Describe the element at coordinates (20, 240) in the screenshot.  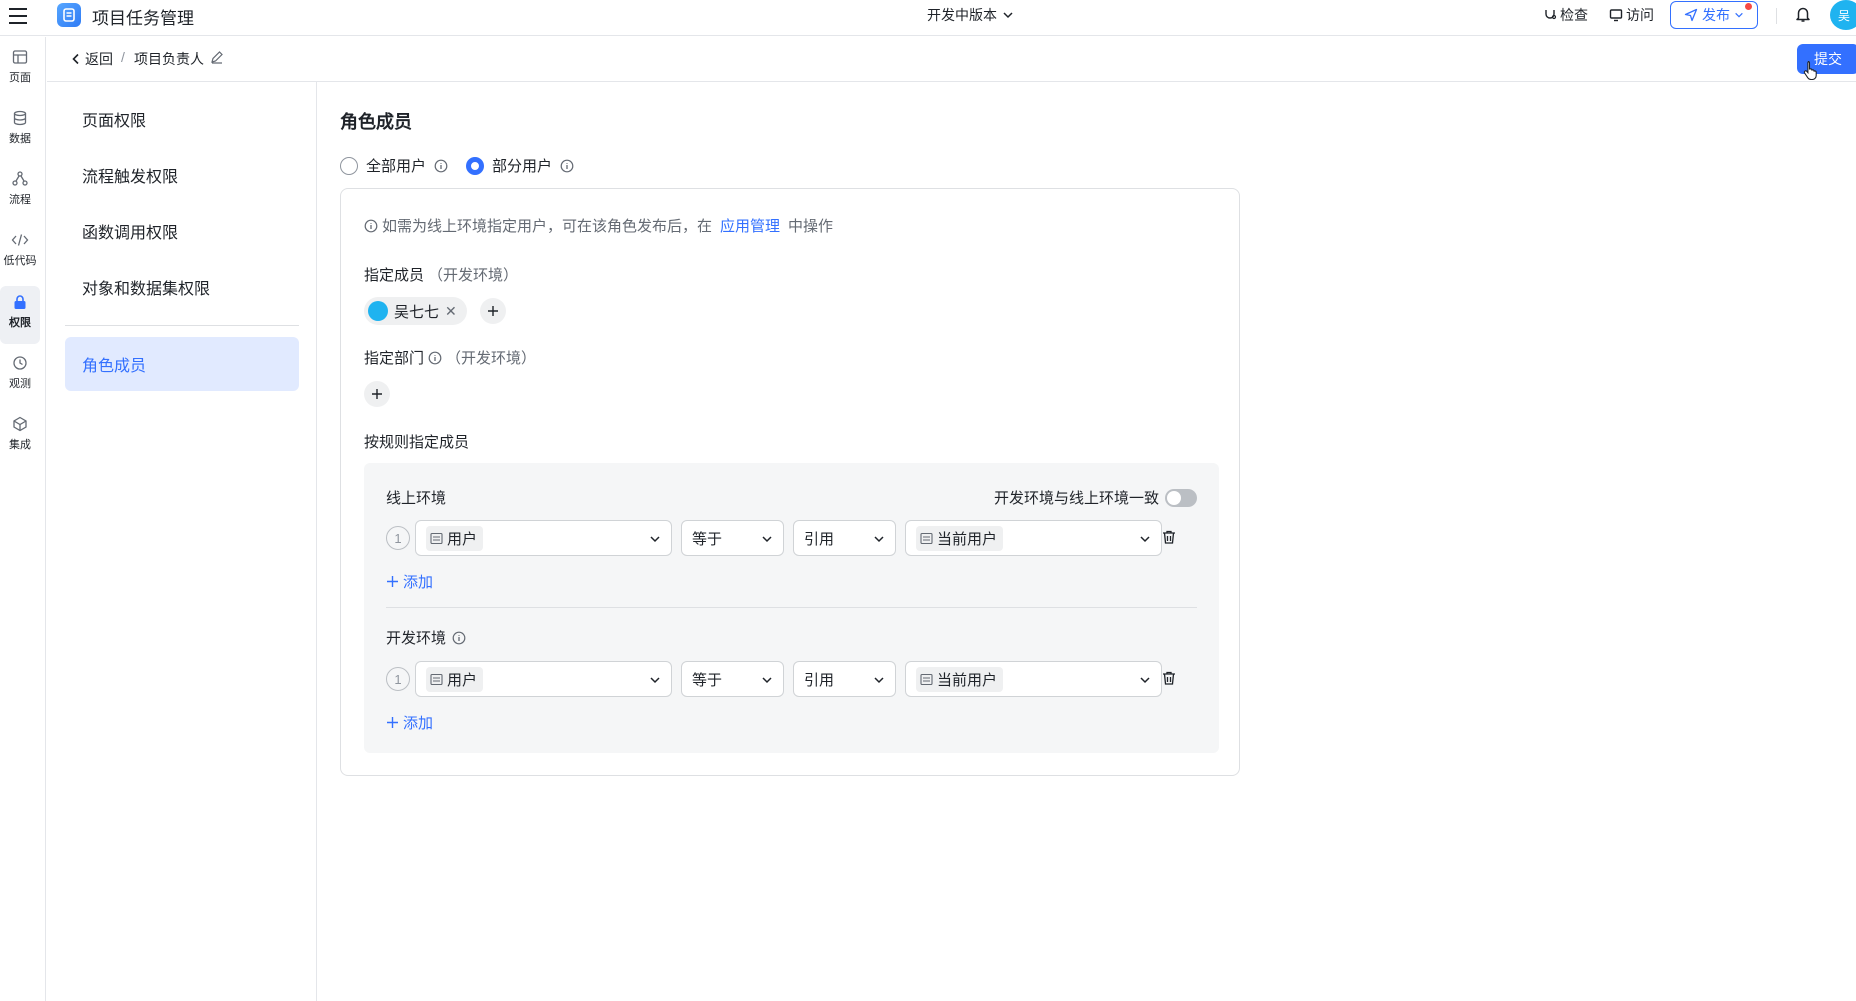
I see `code-icon` at that location.